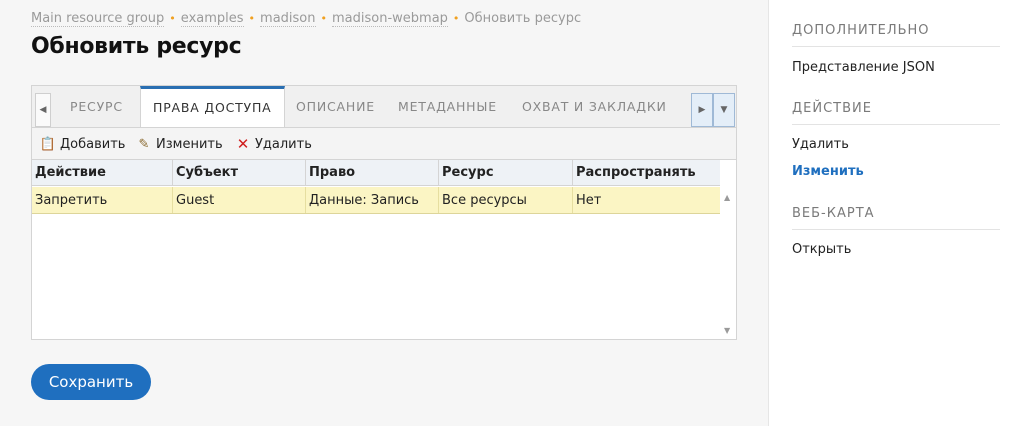 The height and width of the screenshot is (426, 1024). What do you see at coordinates (96, 107) in the screenshot?
I see `tab-resource: РЕСУРС` at bounding box center [96, 107].